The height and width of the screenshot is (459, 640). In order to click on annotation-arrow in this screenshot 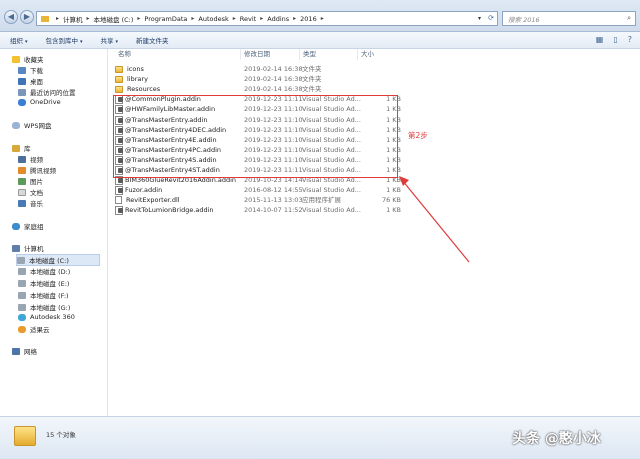, I will do `click(434, 219)`.